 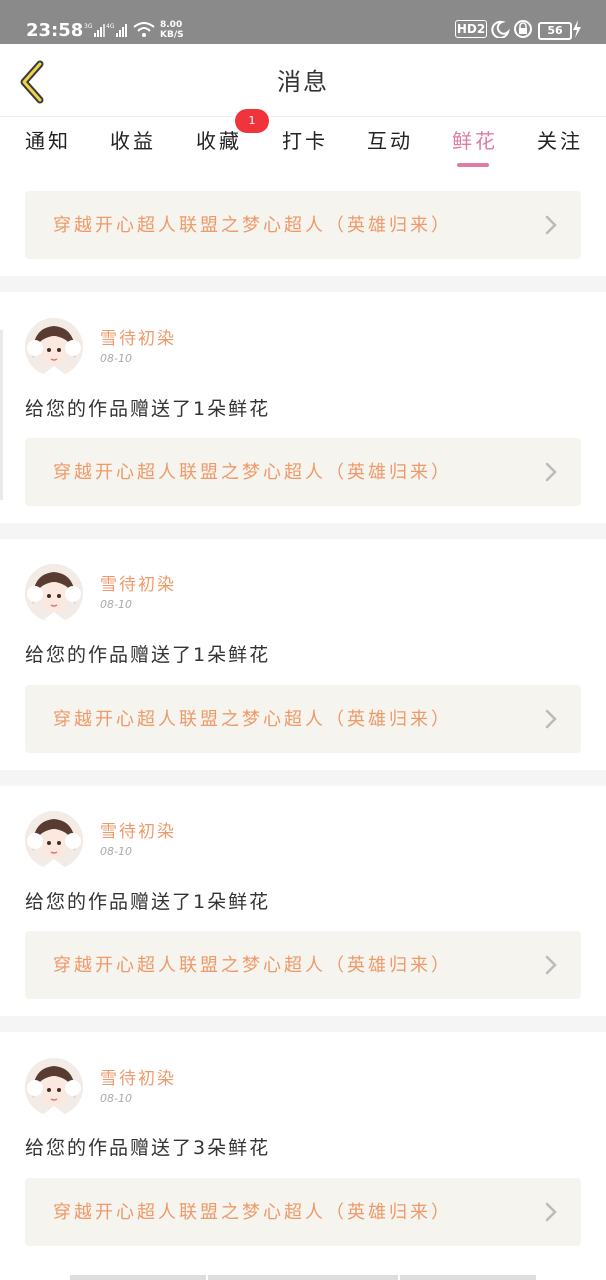 I want to click on app-header: 消息, so click(x=303, y=80).